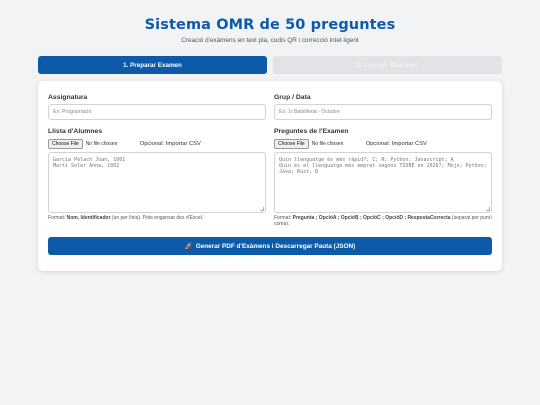 Image resolution: width=540 pixels, height=405 pixels. What do you see at coordinates (86, 166) in the screenshot?
I see `students-line: Martí Soler Anna, 1002` at bounding box center [86, 166].